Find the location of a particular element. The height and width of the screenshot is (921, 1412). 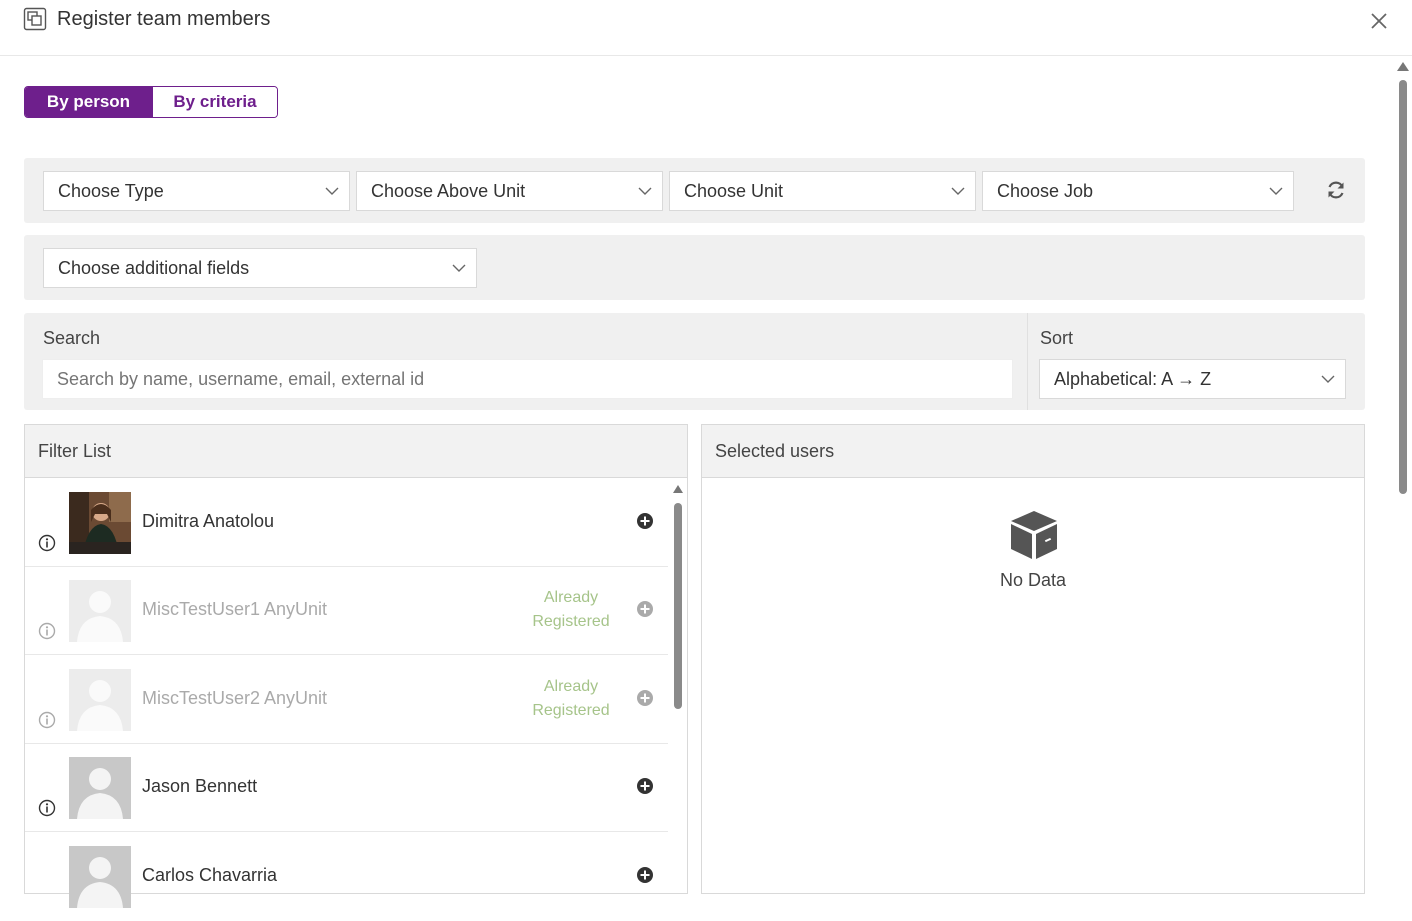

search-sort-panel: Search Sort Alphabetical: A → Z is located at coordinates (694, 361).